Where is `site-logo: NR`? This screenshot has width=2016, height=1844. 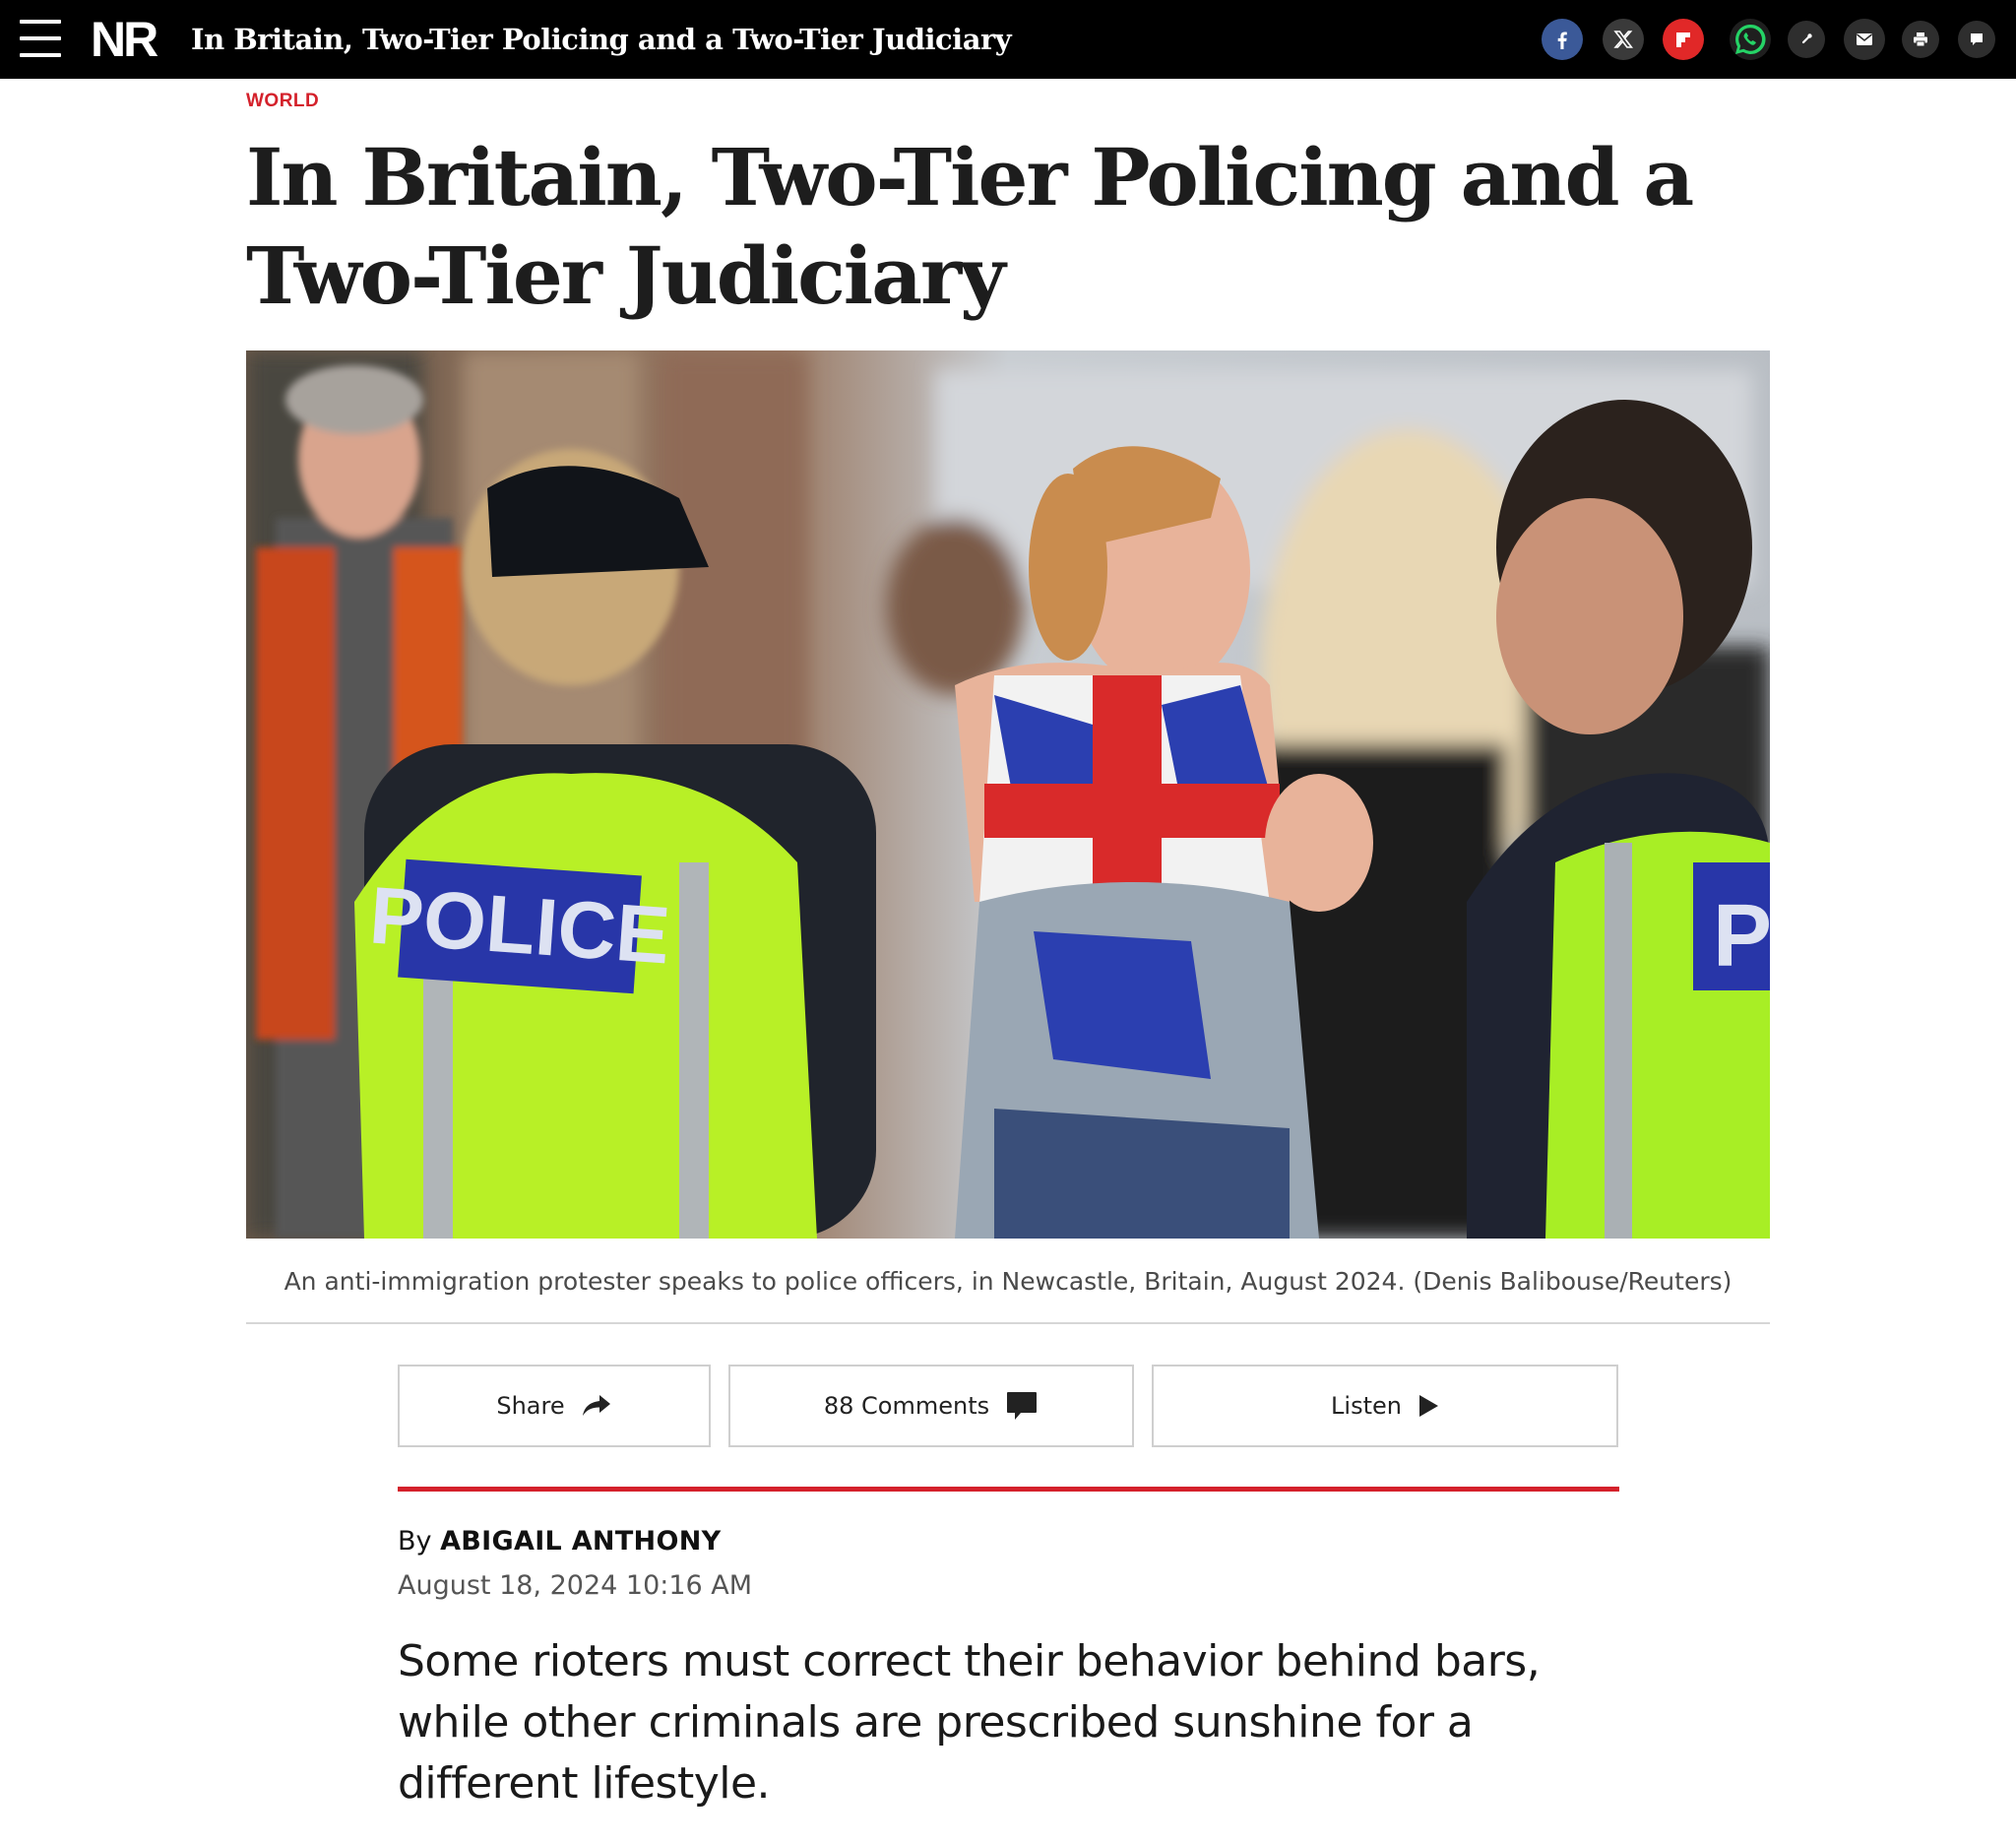
site-logo: NR is located at coordinates (124, 39).